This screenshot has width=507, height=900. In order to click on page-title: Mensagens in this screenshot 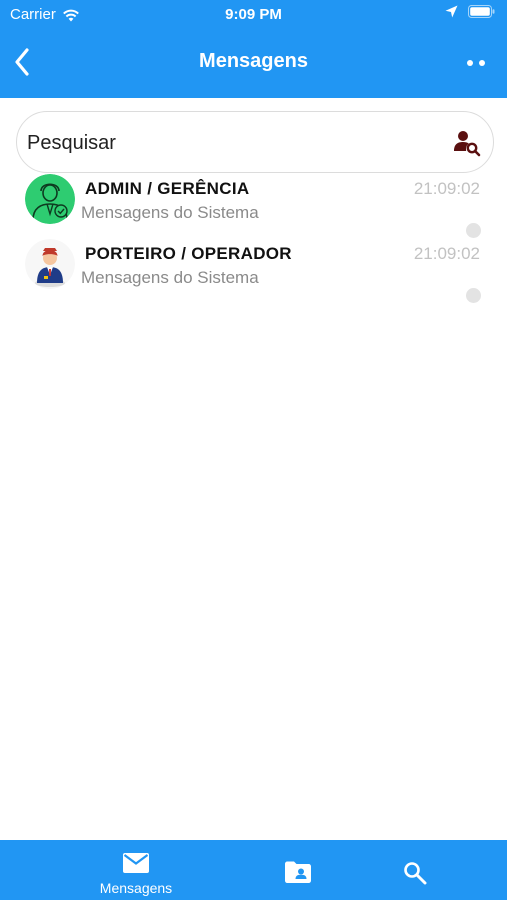, I will do `click(253, 61)`.